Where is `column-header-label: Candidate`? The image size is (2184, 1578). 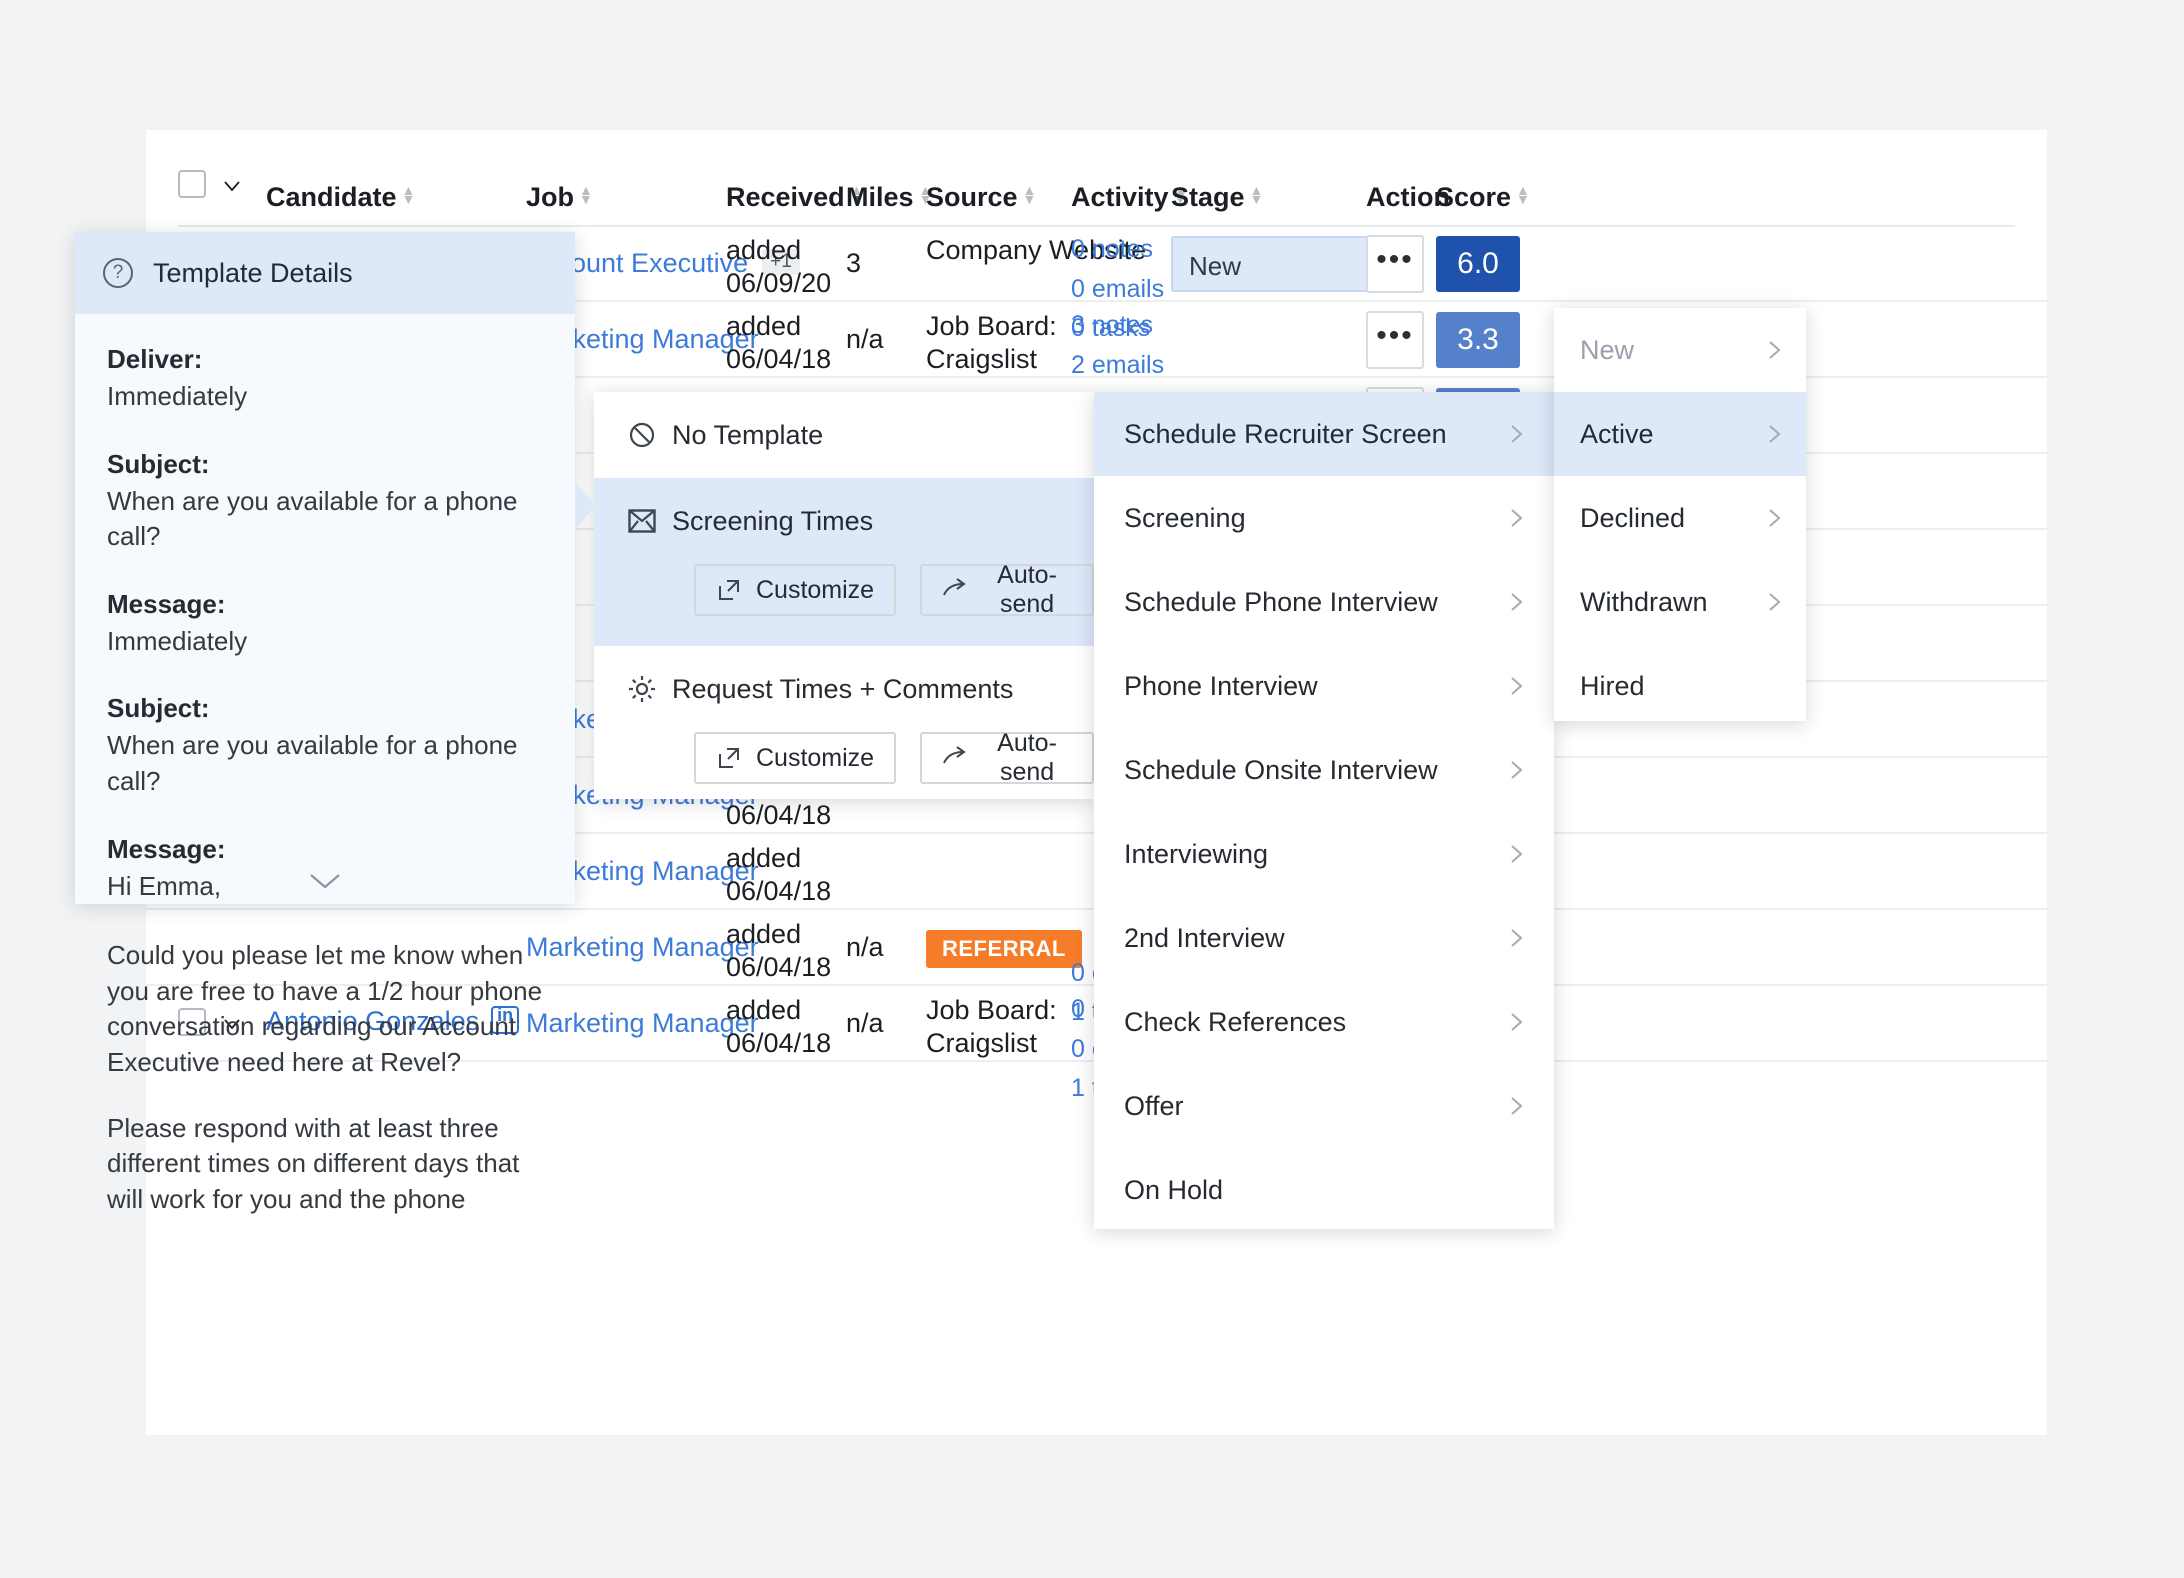 column-header-label: Candidate is located at coordinates (331, 197).